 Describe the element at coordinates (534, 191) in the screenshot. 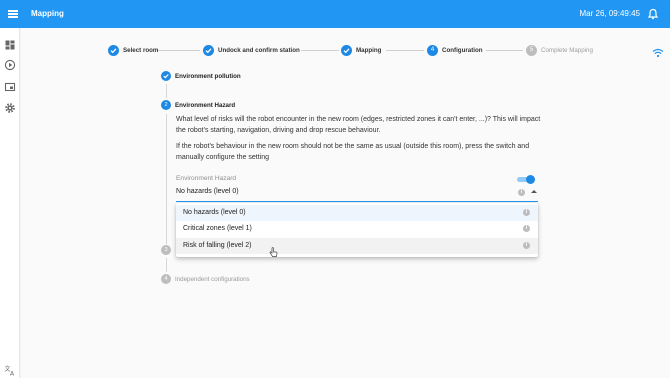

I see `chevron-up-icon` at that location.